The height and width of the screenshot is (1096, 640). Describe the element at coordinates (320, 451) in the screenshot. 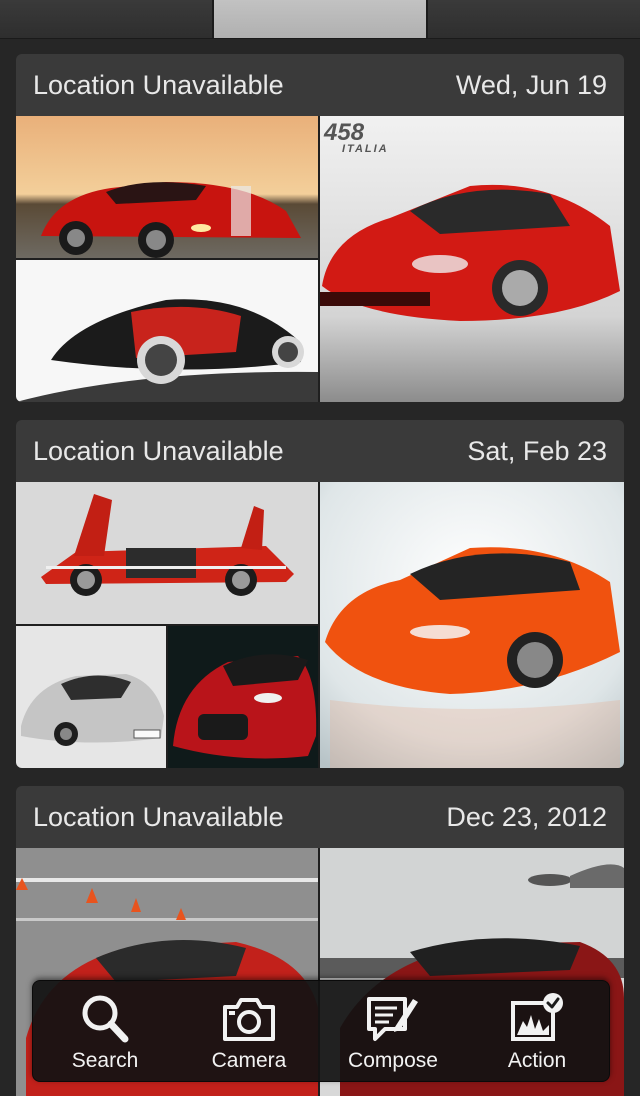

I see `card-header: Location Unavailable Sat, Feb 23` at that location.